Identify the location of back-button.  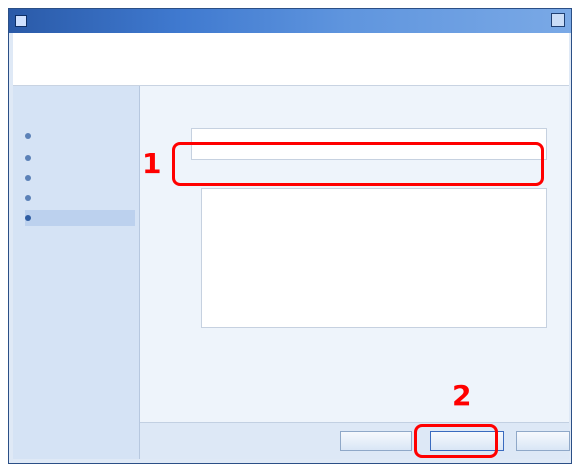
(376, 441).